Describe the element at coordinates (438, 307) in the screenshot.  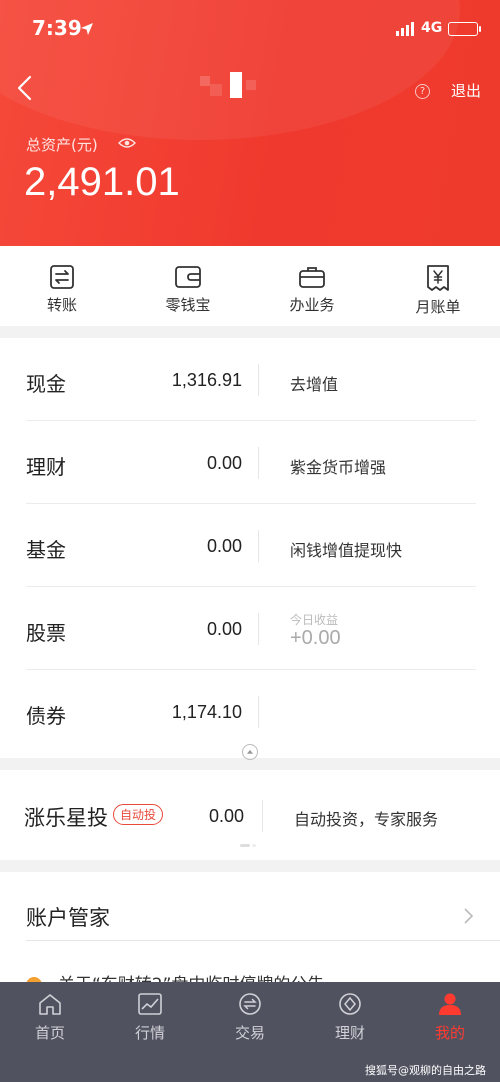
I see `monthly-bill-label: 月账单` at that location.